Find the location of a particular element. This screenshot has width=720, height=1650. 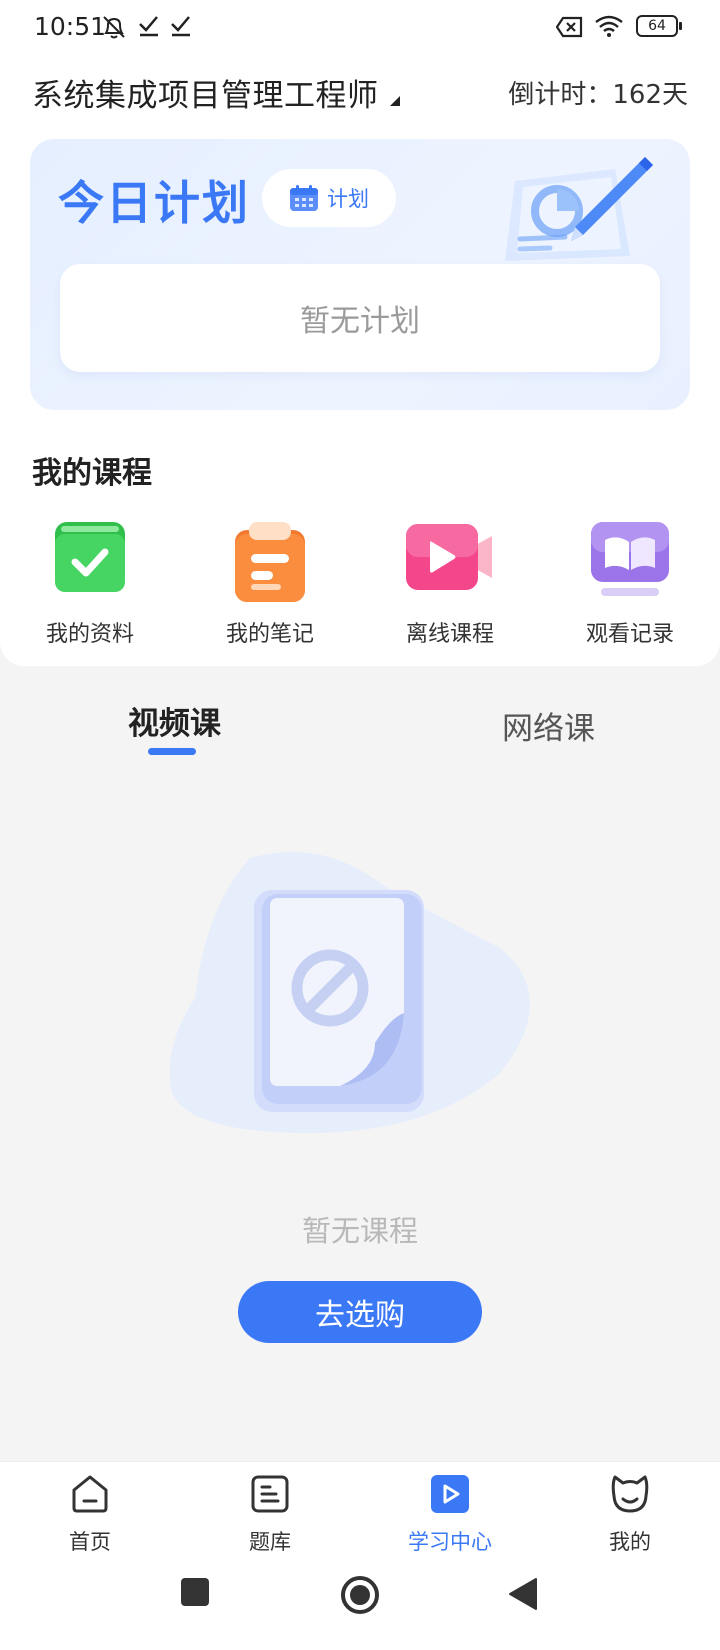

today-plan-title: 今日计划 is located at coordinates (154, 203).